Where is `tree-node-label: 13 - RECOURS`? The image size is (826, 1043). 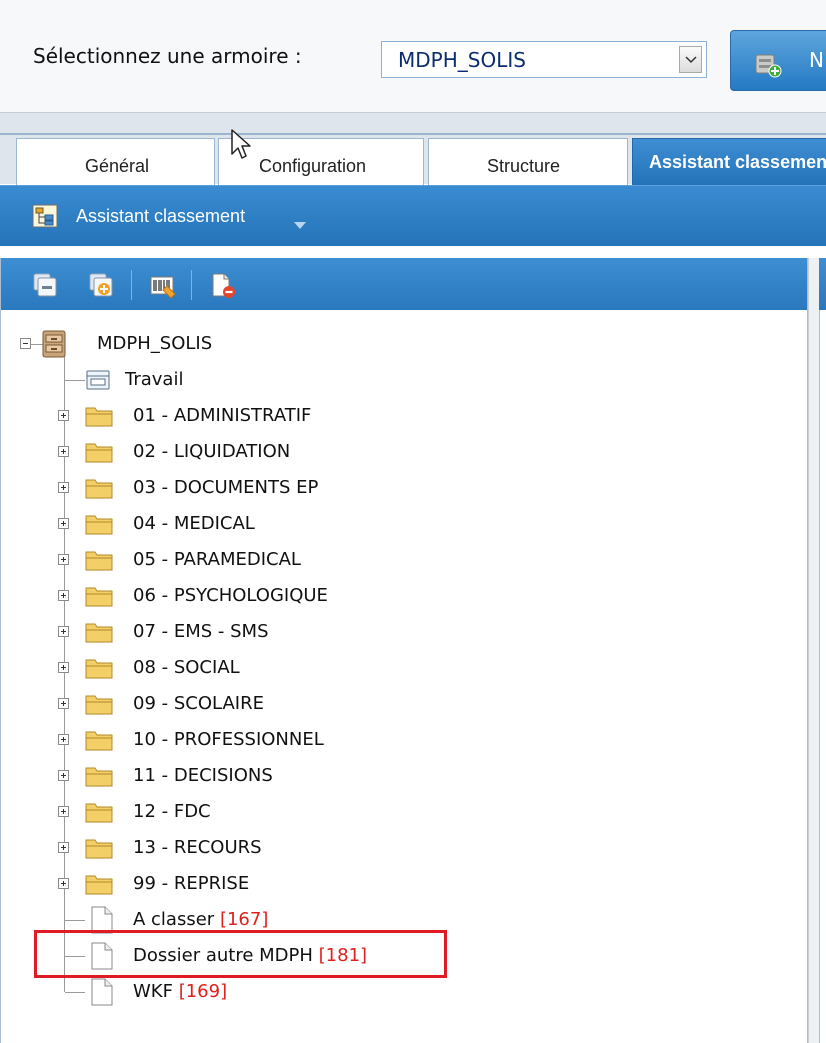 tree-node-label: 13 - RECOURS is located at coordinates (197, 847).